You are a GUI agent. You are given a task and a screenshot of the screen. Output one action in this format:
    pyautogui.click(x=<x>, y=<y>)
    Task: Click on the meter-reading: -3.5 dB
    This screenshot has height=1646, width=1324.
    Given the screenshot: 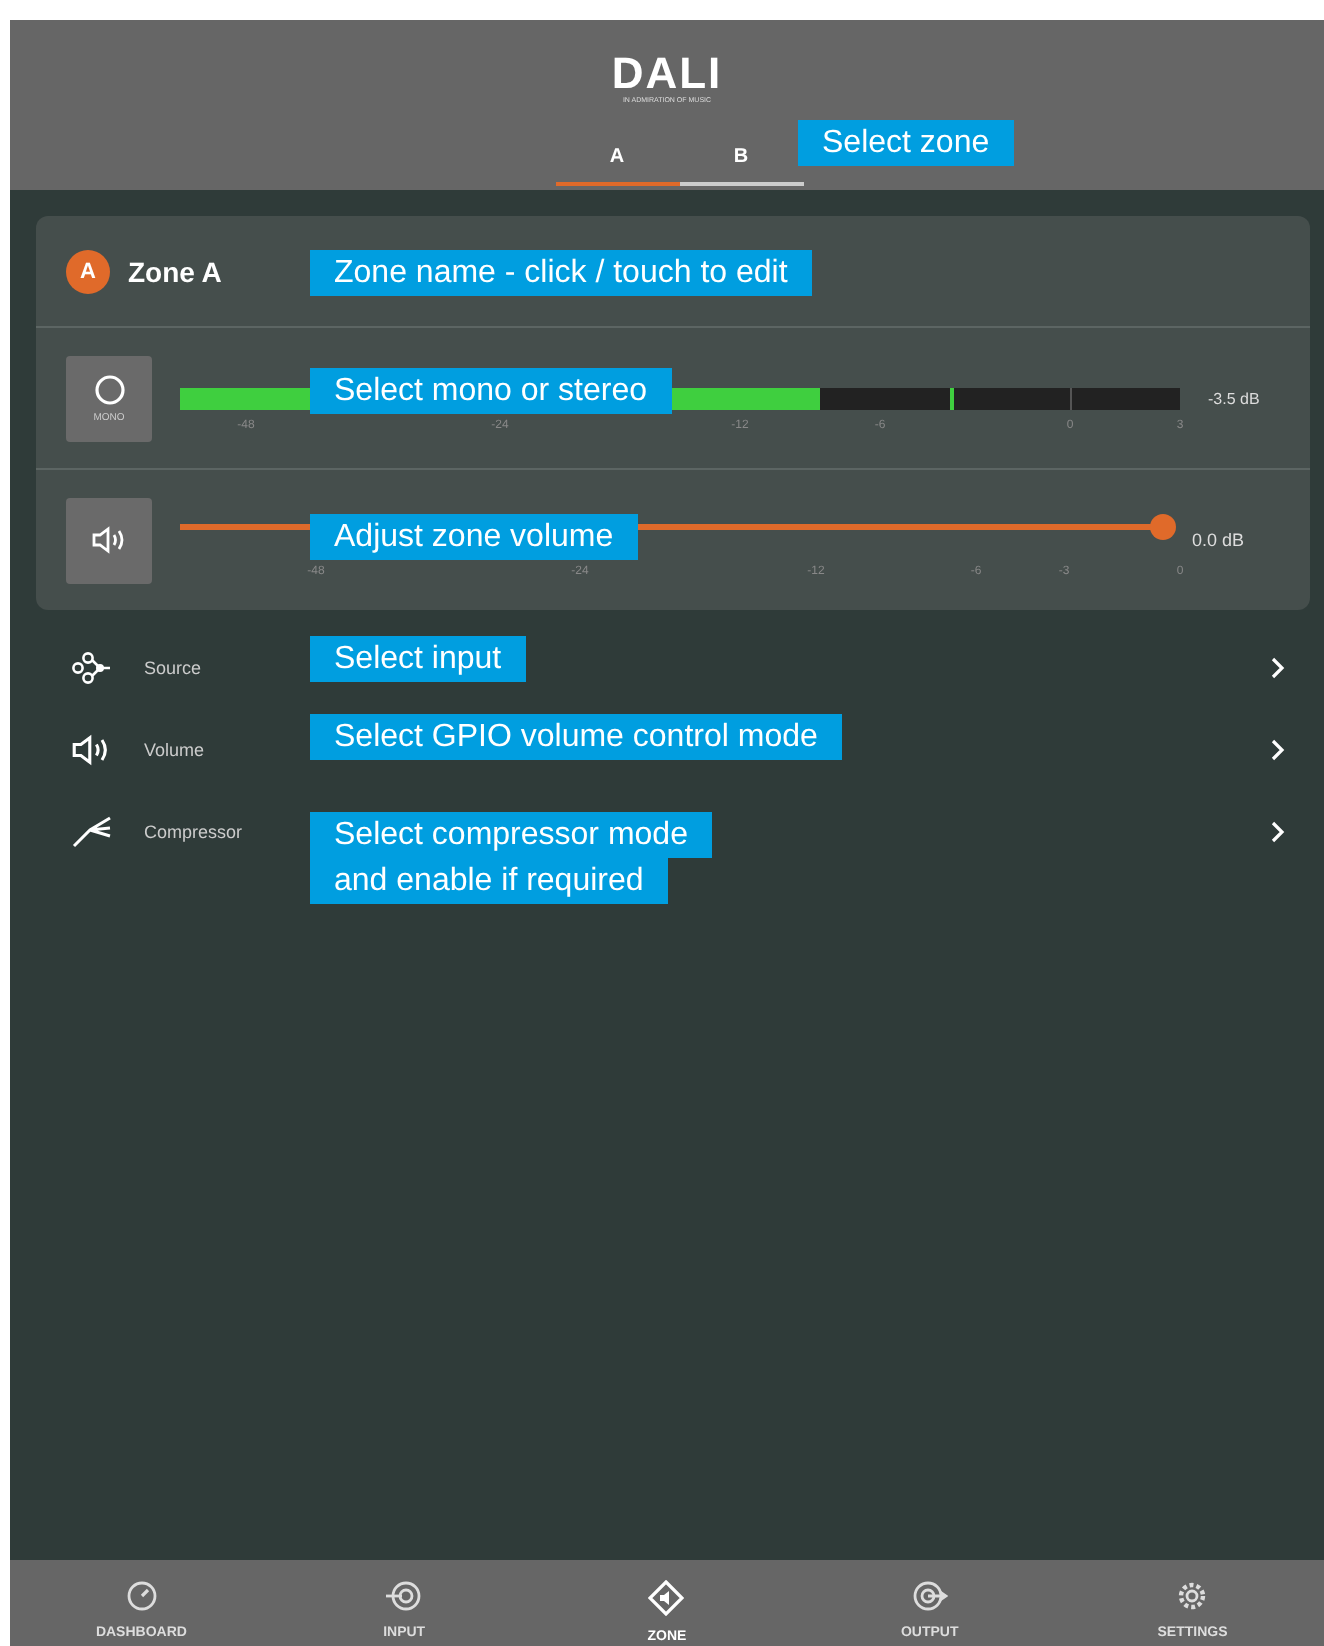 What is the action you would take?
    pyautogui.click(x=1234, y=398)
    